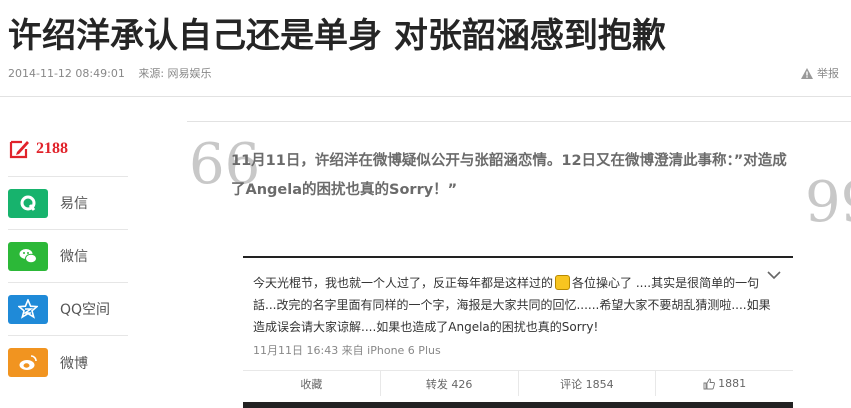 The width and height of the screenshot is (851, 408). What do you see at coordinates (19, 149) in the screenshot?
I see `comment-edit-icon` at bounding box center [19, 149].